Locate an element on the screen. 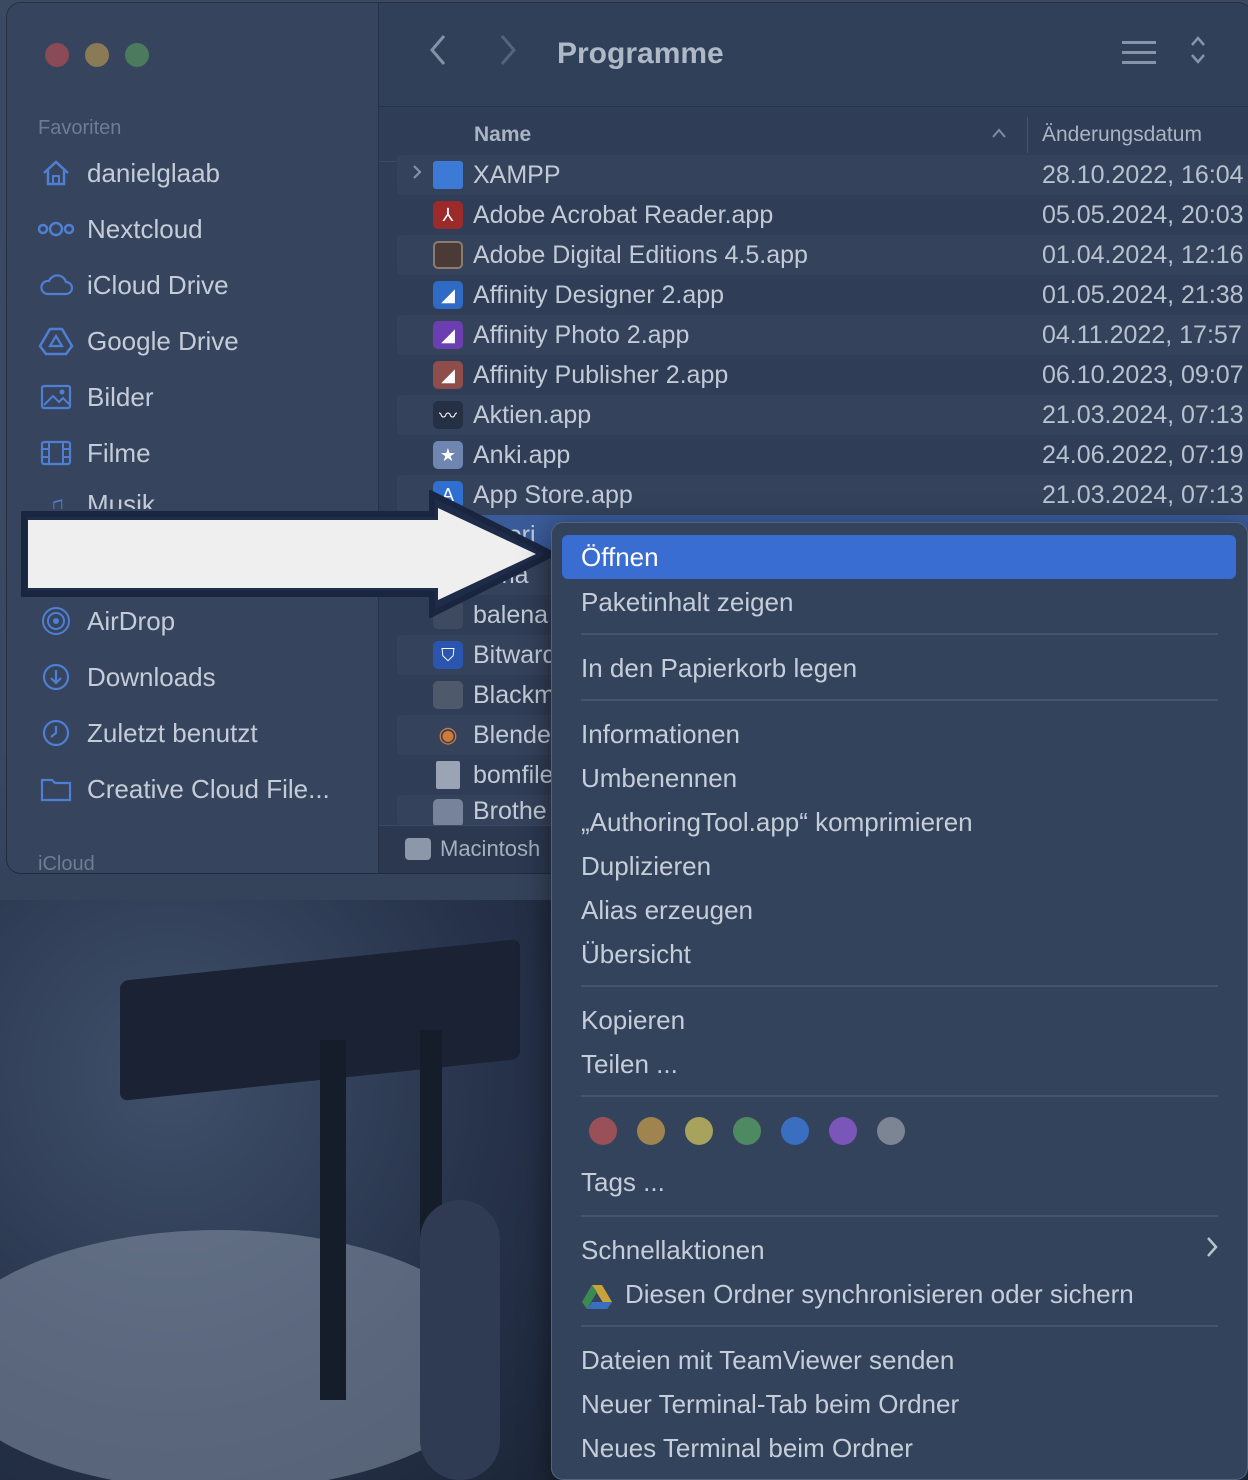 The image size is (1248, 1480). annotation-arrow is located at coordinates (290, 554).